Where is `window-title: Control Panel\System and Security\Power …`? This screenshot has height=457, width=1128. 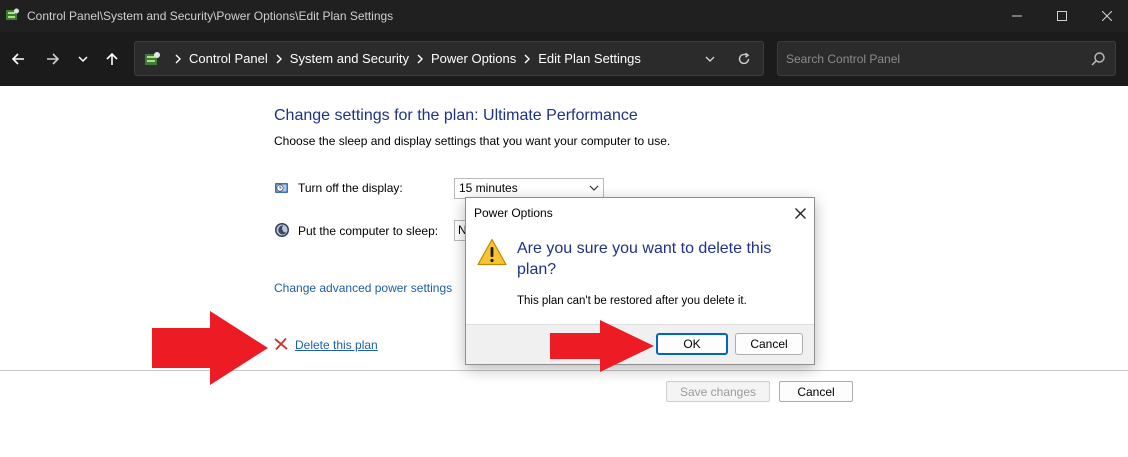 window-title: Control Panel\System and Security\Power … is located at coordinates (210, 16).